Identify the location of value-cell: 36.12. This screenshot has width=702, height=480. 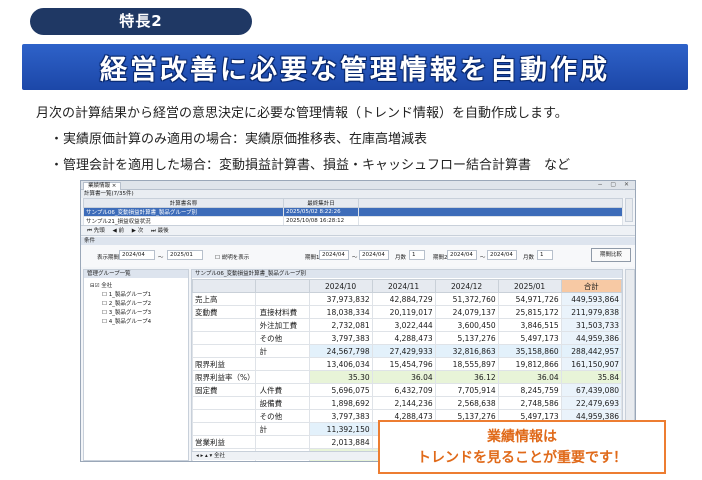
(466, 377).